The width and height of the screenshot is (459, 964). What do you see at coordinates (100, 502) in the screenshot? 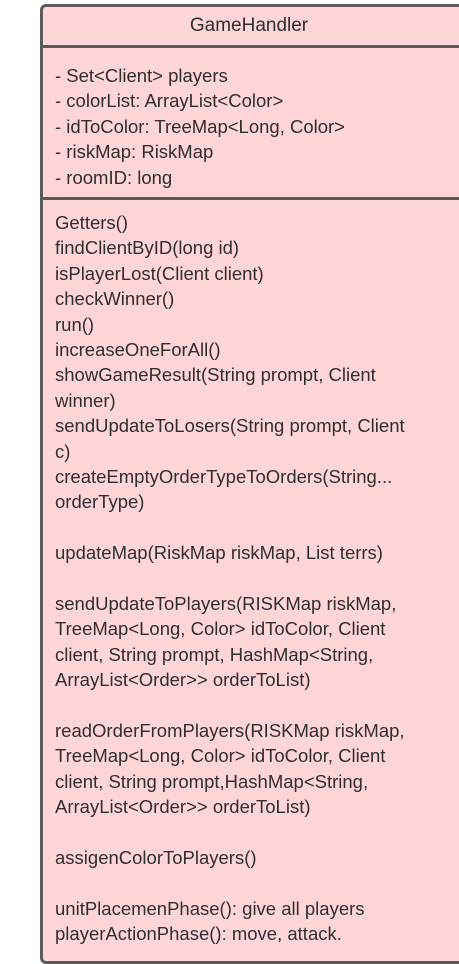
I see `method-line: orderType)` at bounding box center [100, 502].